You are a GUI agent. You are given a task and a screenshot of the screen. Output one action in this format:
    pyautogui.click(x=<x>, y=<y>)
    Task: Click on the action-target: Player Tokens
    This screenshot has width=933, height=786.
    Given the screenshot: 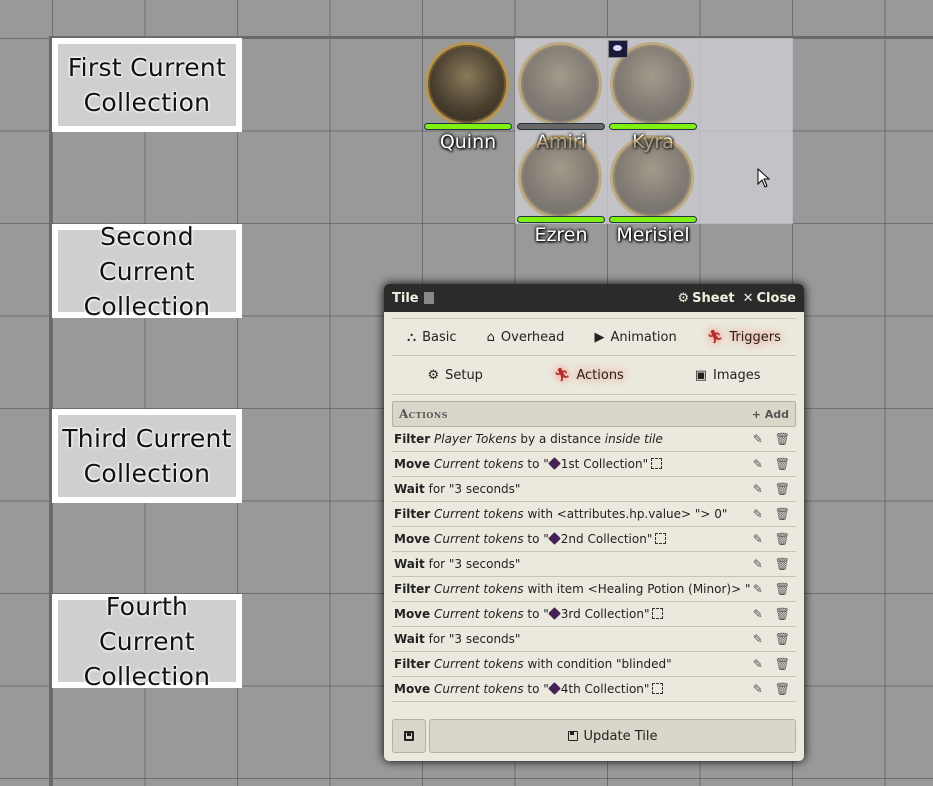 What is the action you would take?
    pyautogui.click(x=475, y=439)
    